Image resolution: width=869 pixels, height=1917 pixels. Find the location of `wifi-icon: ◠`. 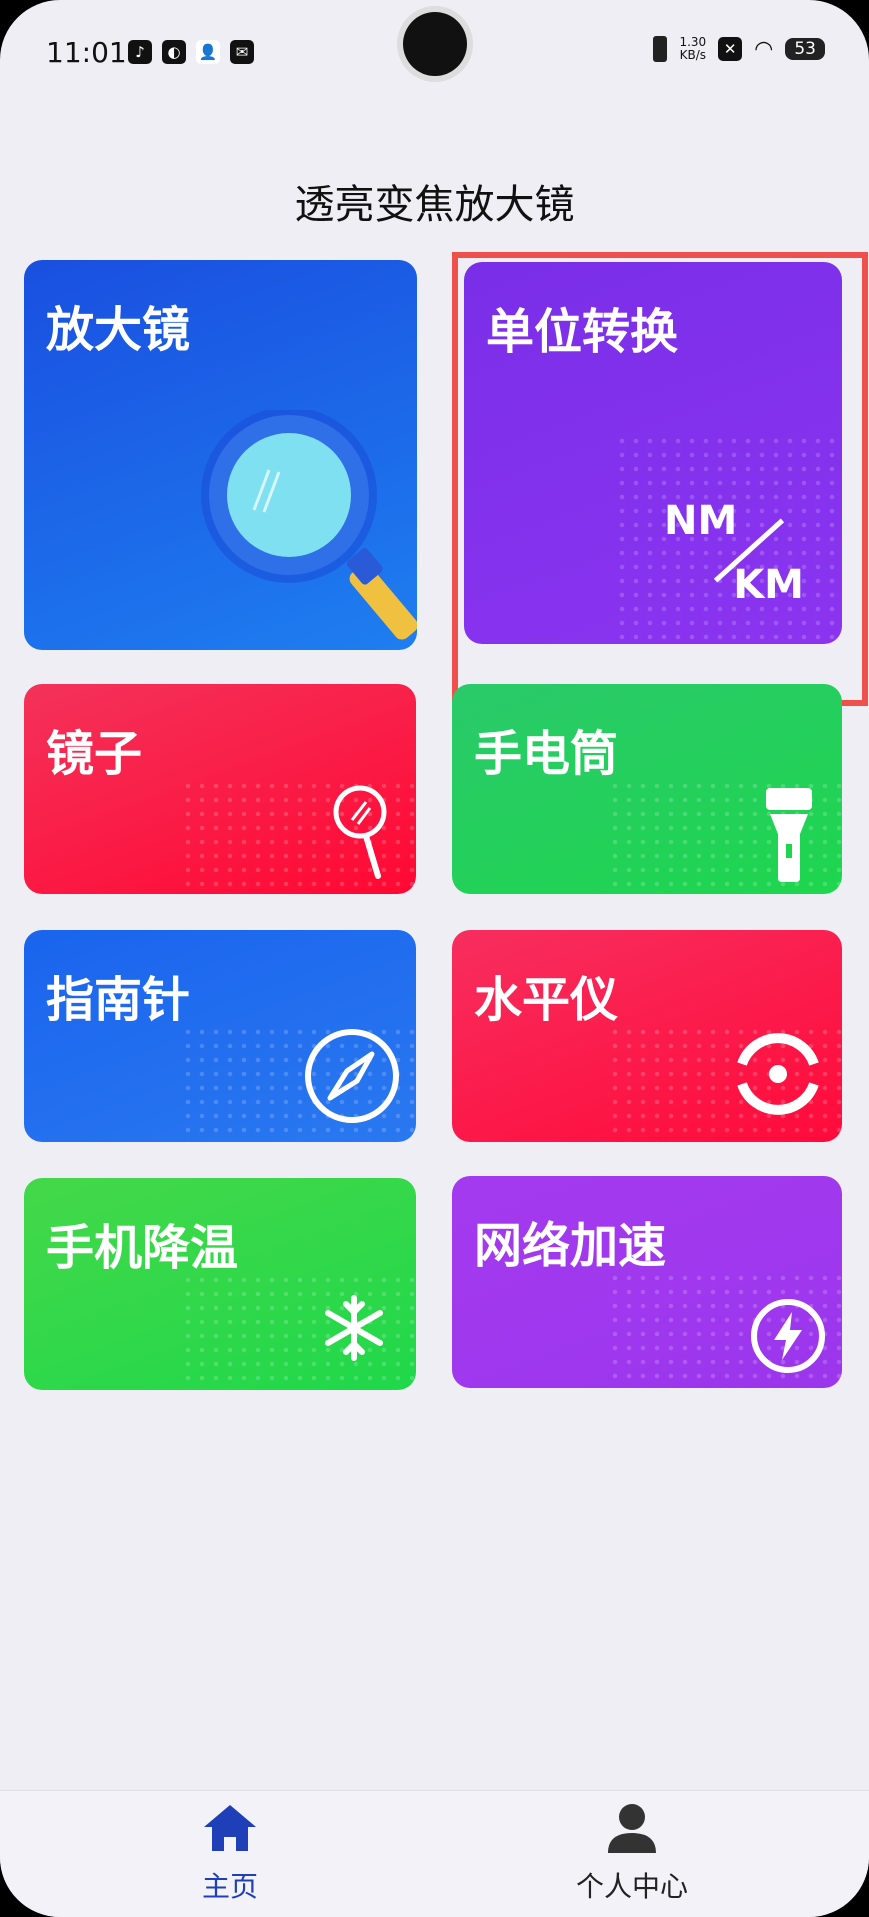

wifi-icon: ◠ is located at coordinates (764, 49).